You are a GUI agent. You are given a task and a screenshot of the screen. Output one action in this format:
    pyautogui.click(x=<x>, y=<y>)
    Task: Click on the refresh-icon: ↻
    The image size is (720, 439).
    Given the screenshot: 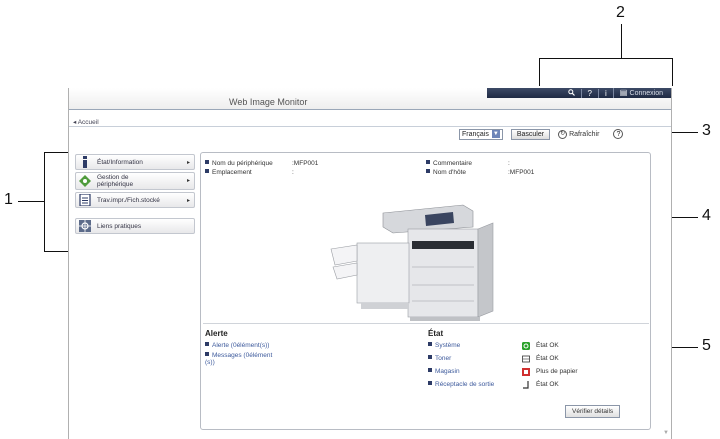 What is the action you would take?
    pyautogui.click(x=563, y=134)
    